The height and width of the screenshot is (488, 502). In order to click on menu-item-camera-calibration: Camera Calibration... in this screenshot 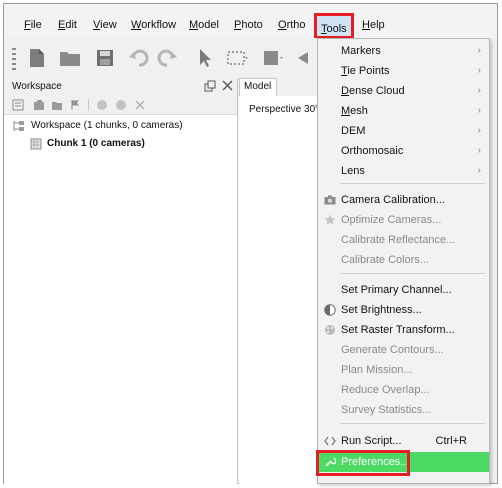, I will do `click(403, 200)`.